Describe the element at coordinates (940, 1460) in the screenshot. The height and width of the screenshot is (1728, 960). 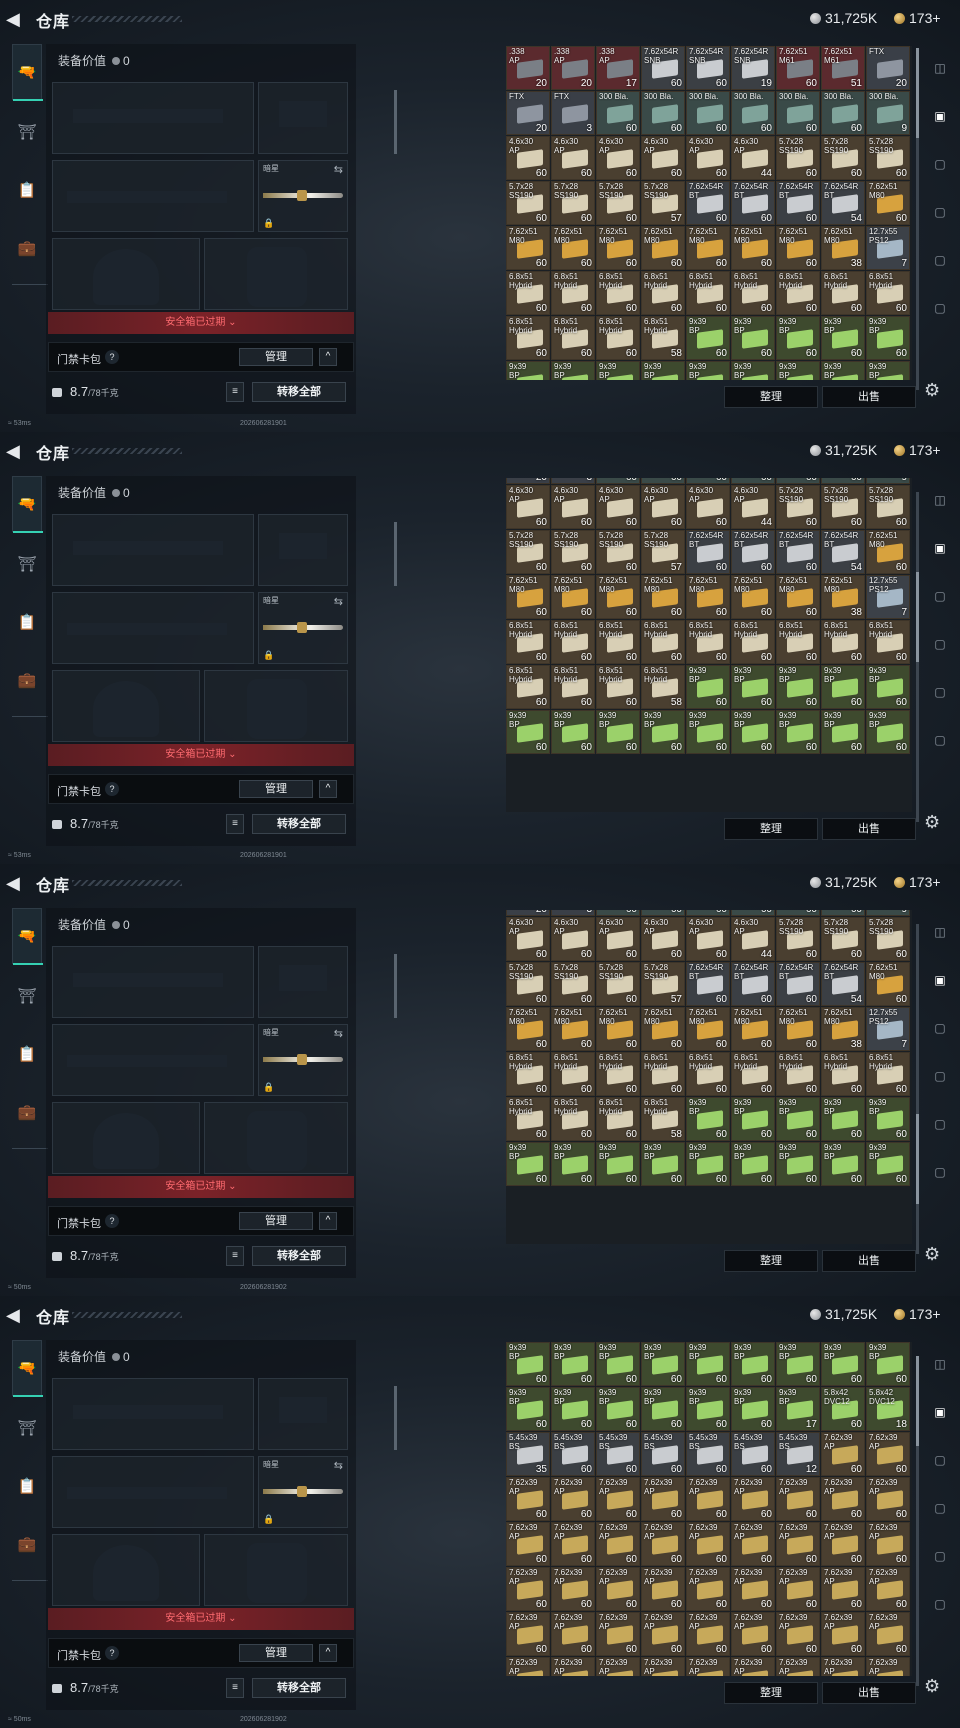
I see `stash-tab-2-icon: ▢` at that location.